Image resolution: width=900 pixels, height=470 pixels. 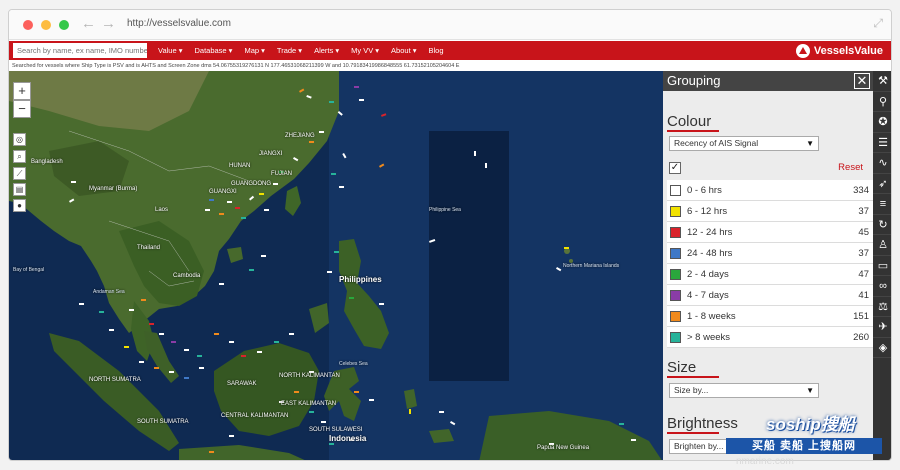 What do you see at coordinates (28, 25) in the screenshot?
I see `close-window-button` at bounding box center [28, 25].